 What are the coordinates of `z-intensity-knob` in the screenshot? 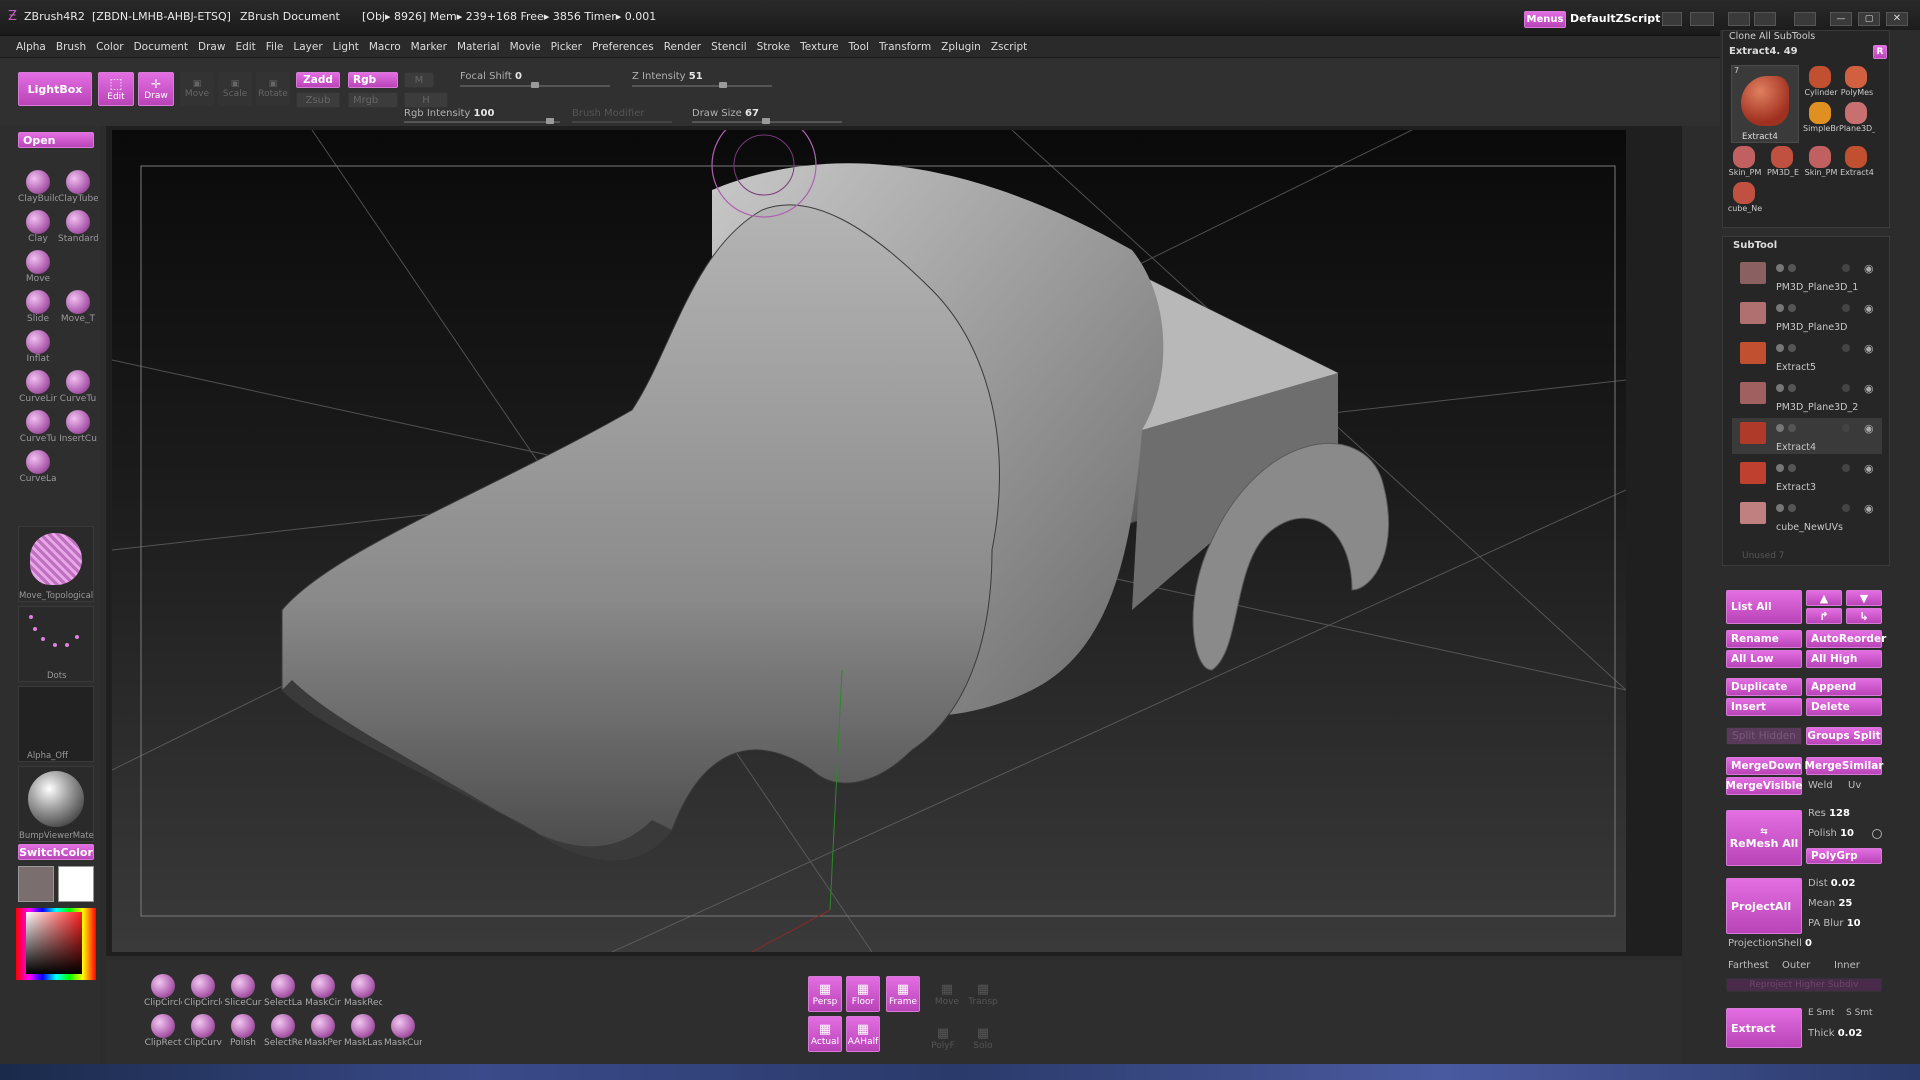 It's located at (723, 85).